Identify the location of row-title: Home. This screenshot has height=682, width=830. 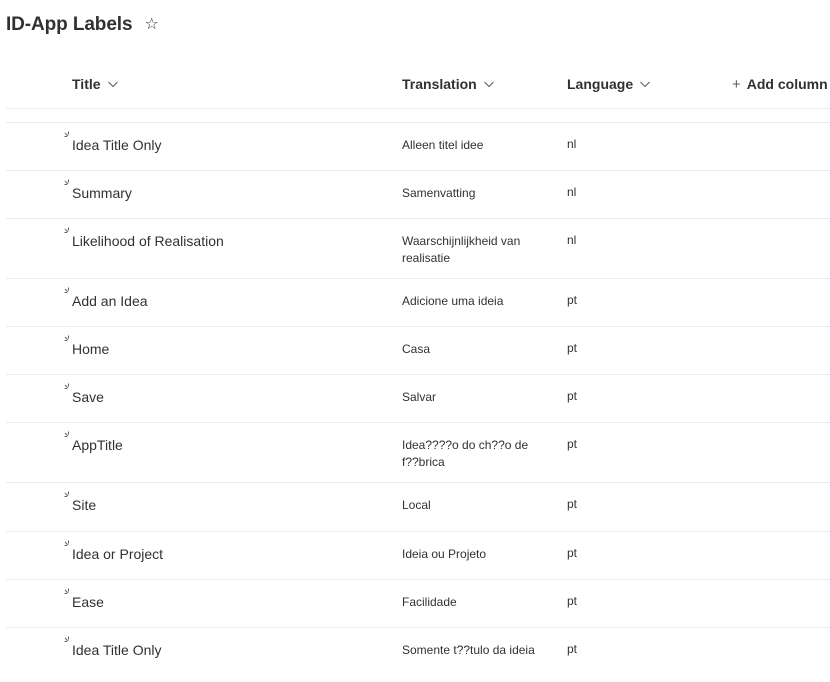
(90, 349).